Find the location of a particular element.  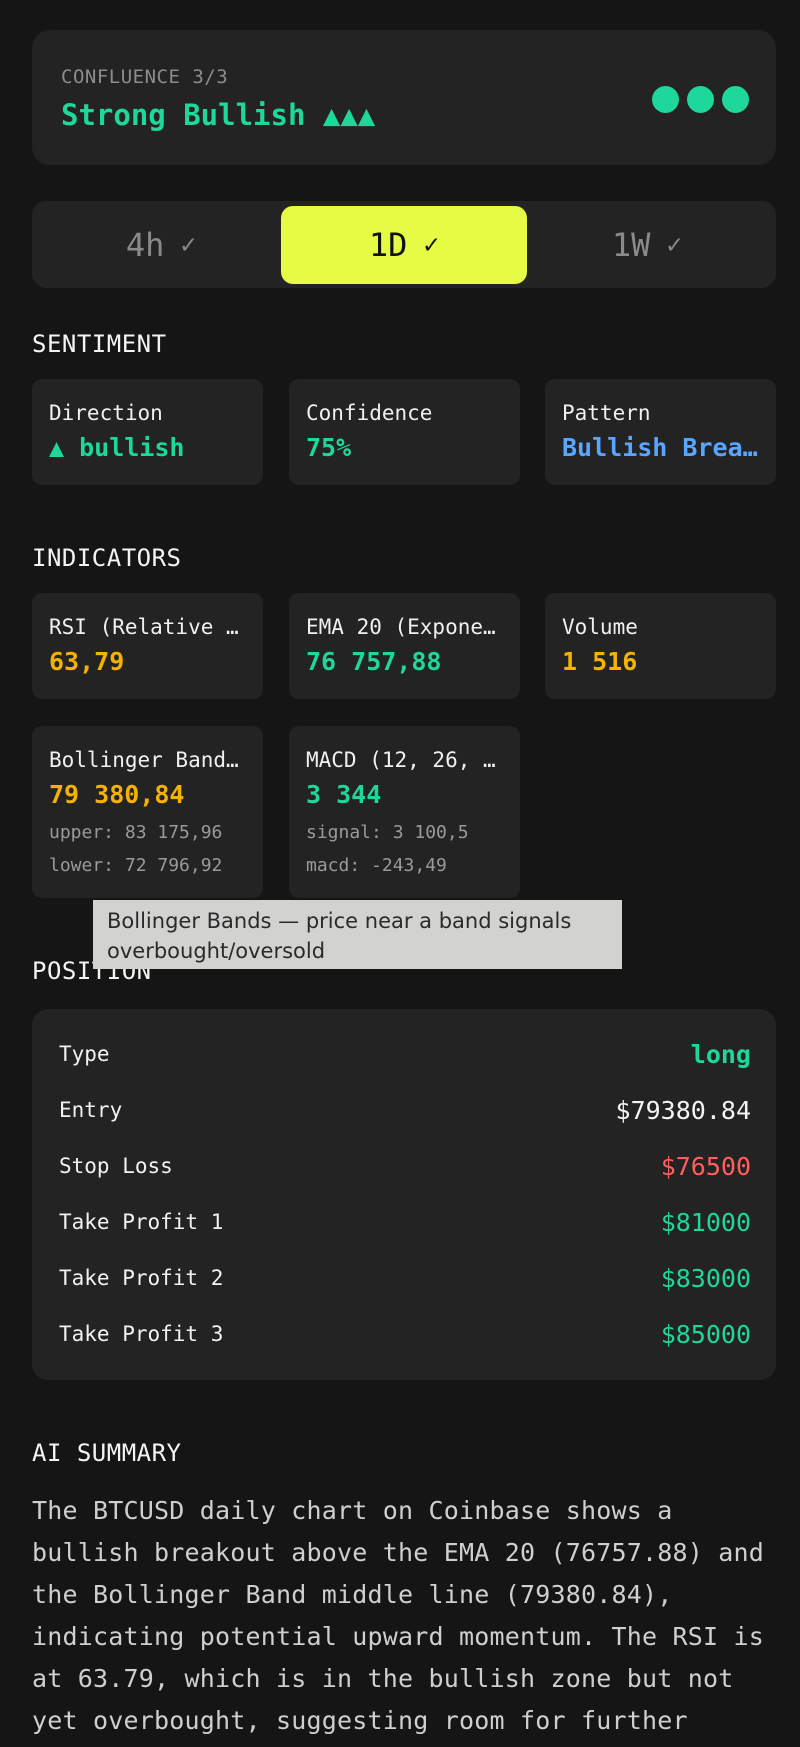

volume-value: 1 516 is located at coordinates (600, 661).